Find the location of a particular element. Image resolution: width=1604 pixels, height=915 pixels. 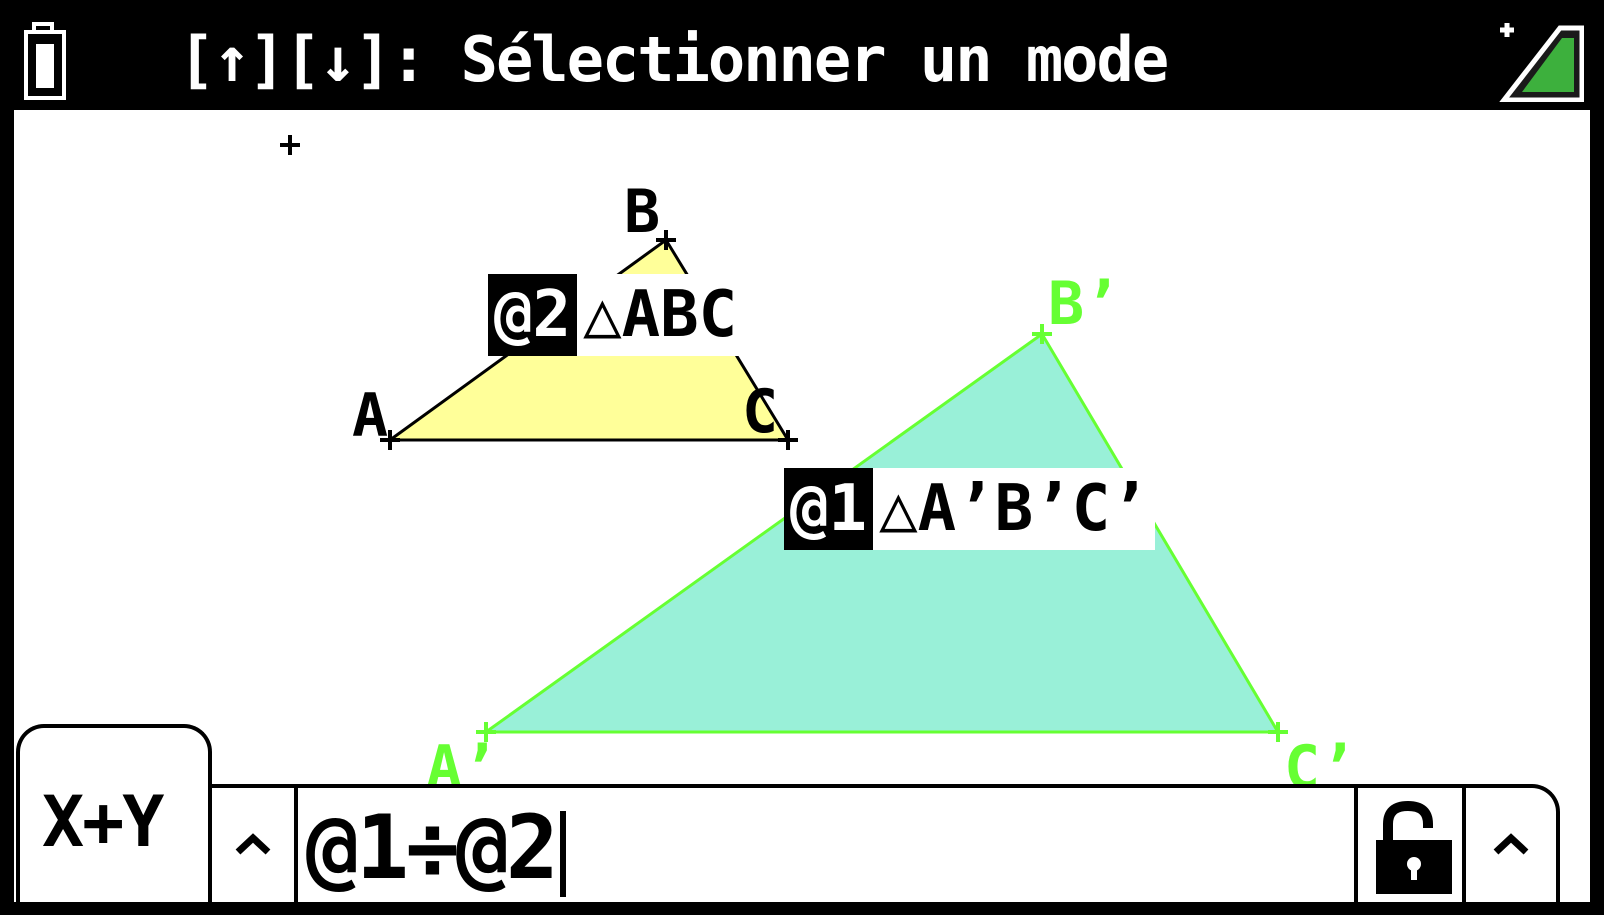

label-b: B is located at coordinates (642, 212).